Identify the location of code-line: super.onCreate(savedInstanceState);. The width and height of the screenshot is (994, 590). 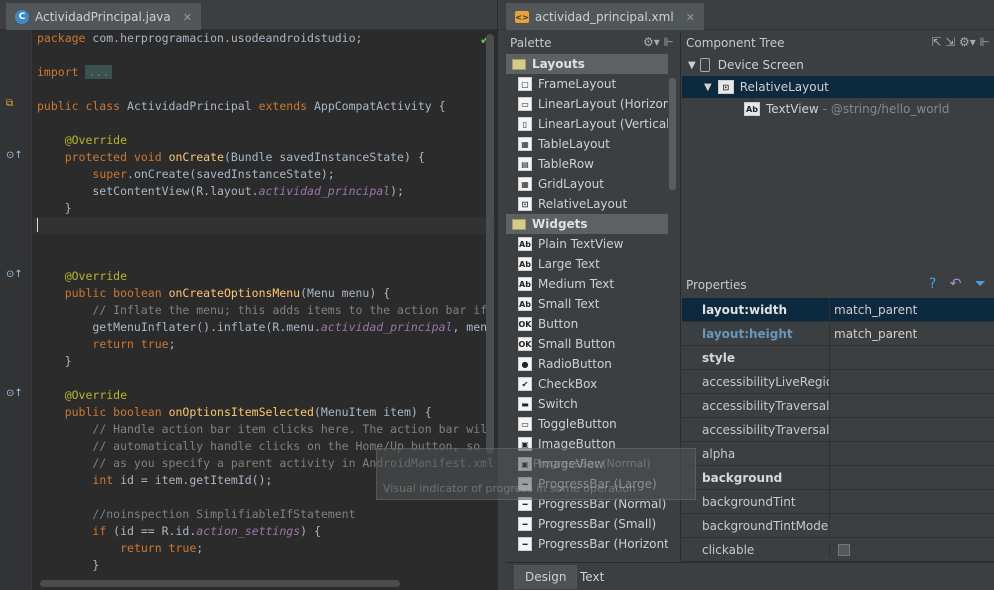
(264, 174).